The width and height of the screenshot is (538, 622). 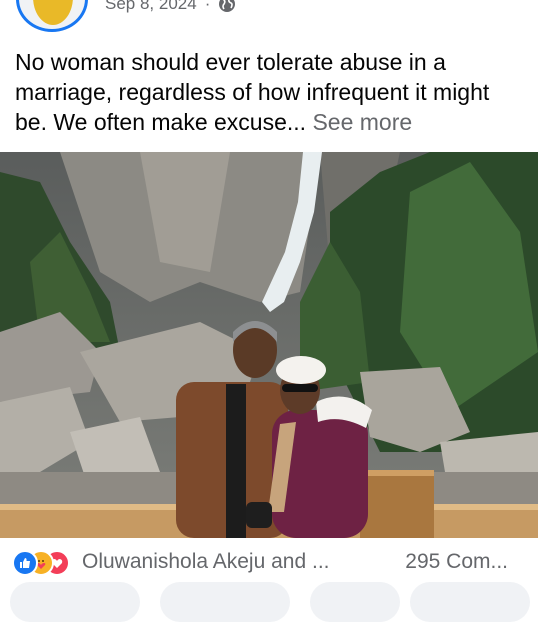 I want to click on see-more-link: See more, so click(x=362, y=122).